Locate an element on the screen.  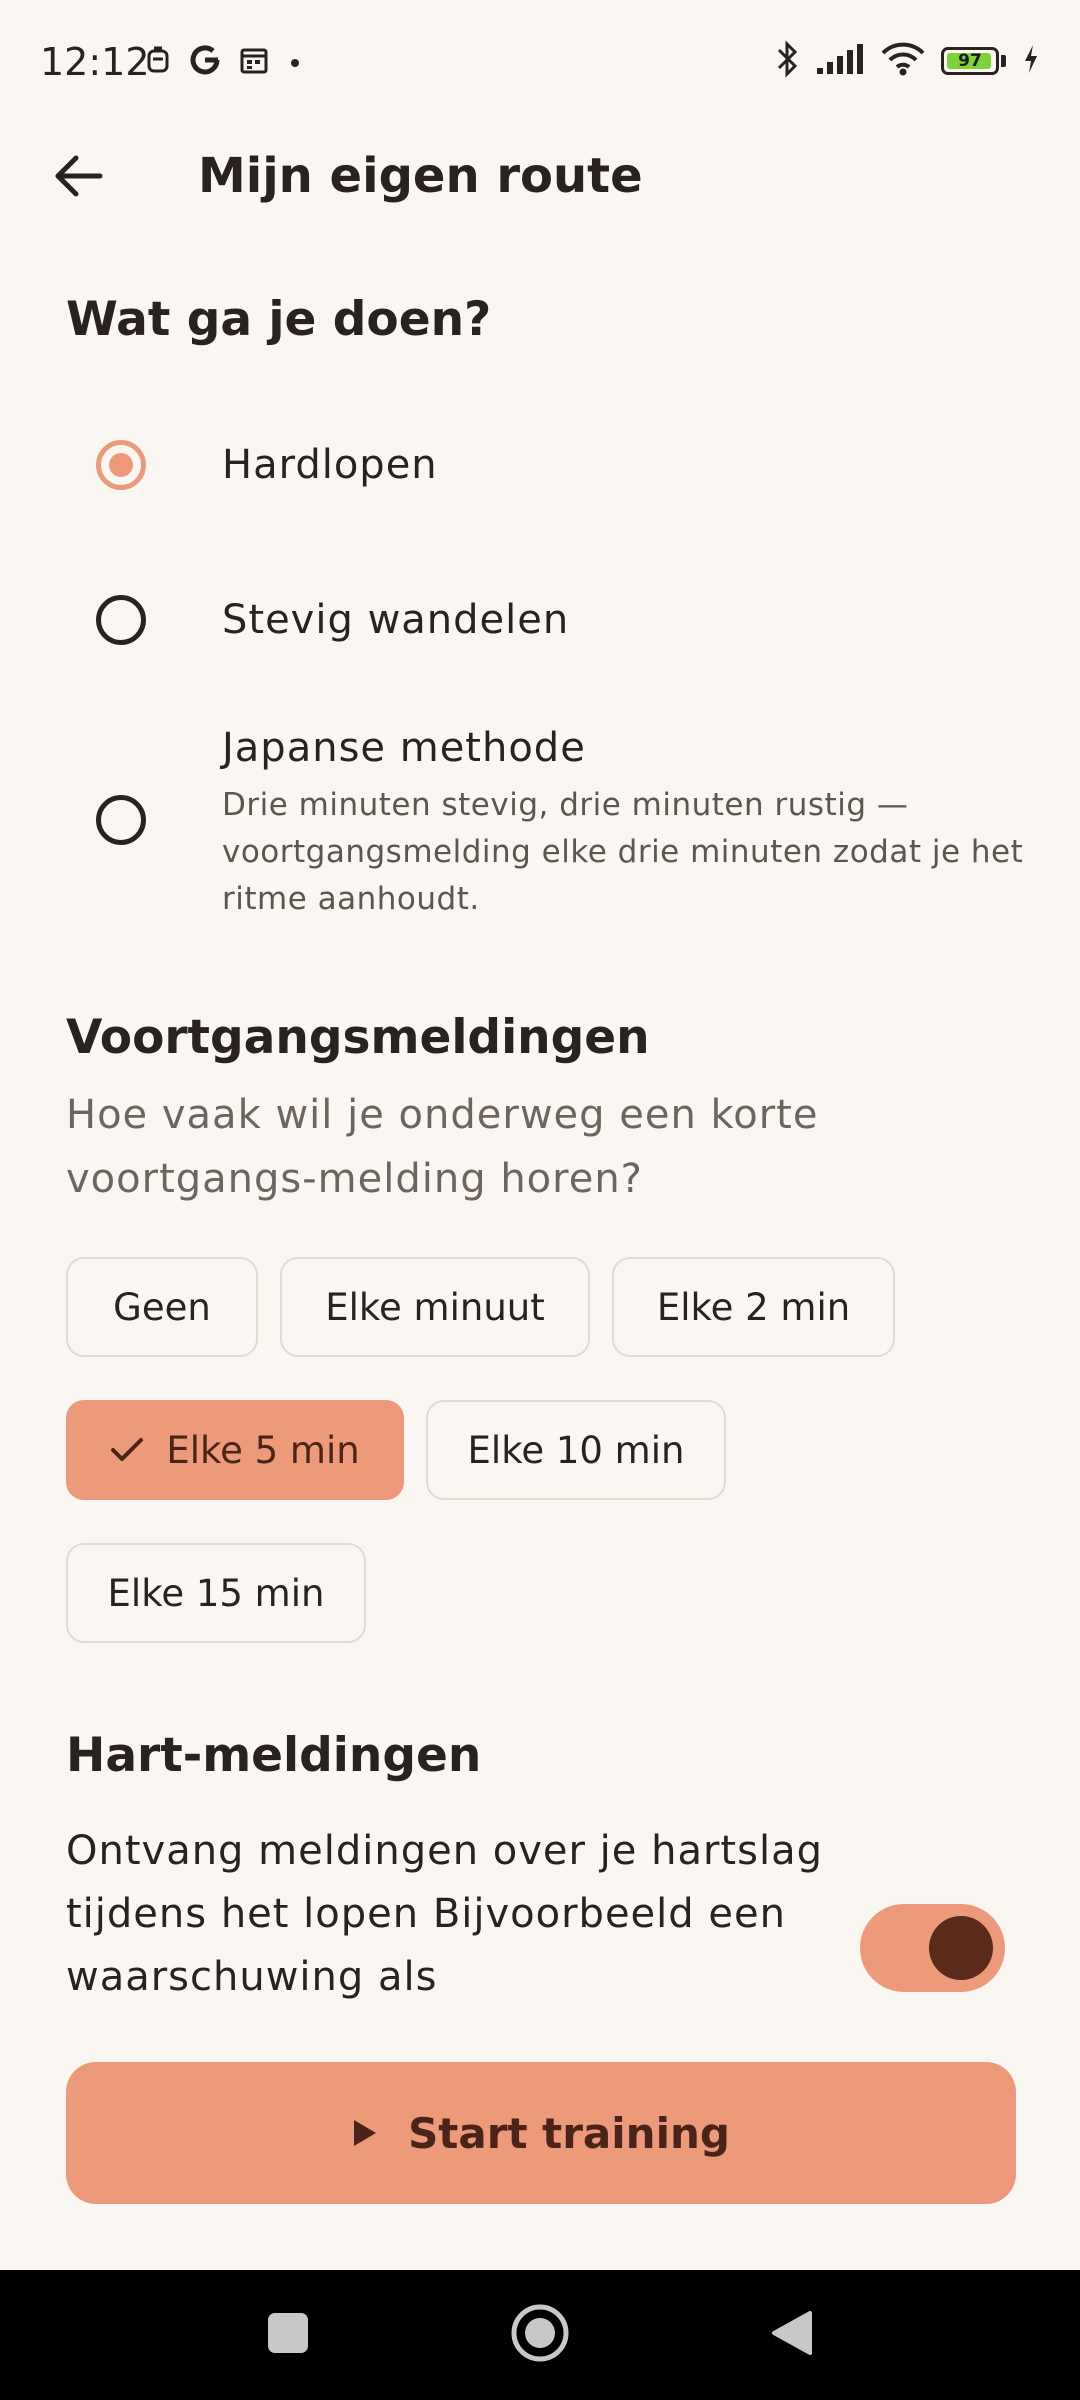
chip-elke-minuut: Elke minuut is located at coordinates (435, 1307).